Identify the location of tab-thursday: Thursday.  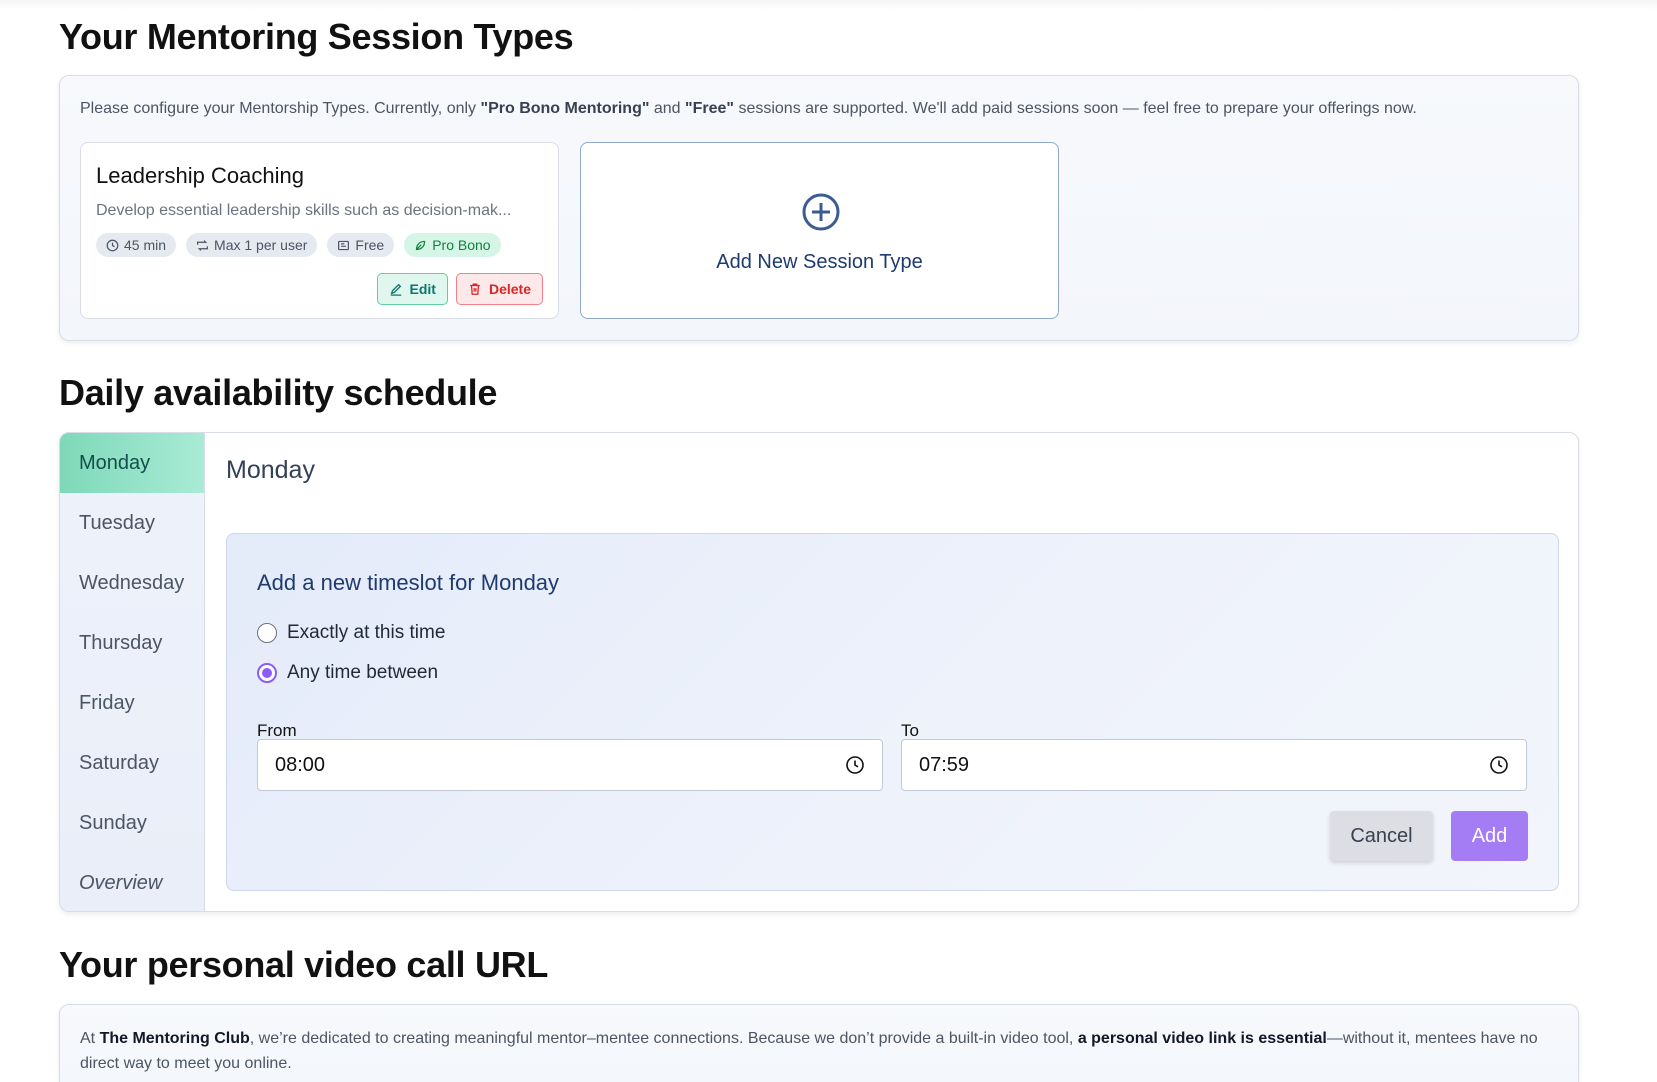
(132, 643).